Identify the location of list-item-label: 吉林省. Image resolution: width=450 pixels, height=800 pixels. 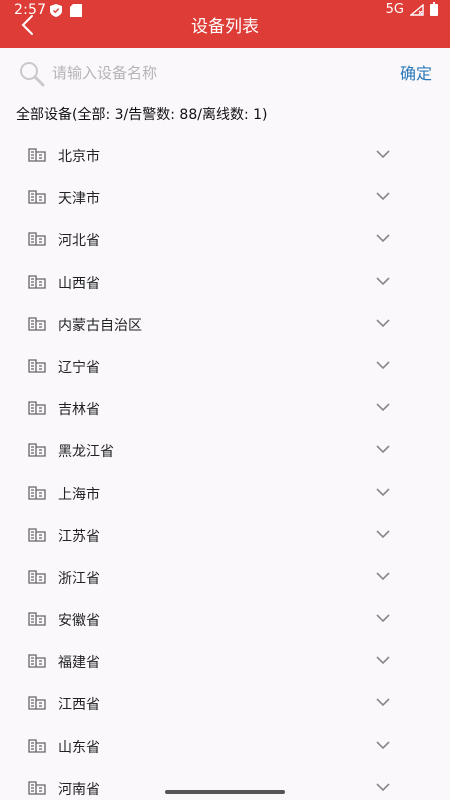
(79, 410).